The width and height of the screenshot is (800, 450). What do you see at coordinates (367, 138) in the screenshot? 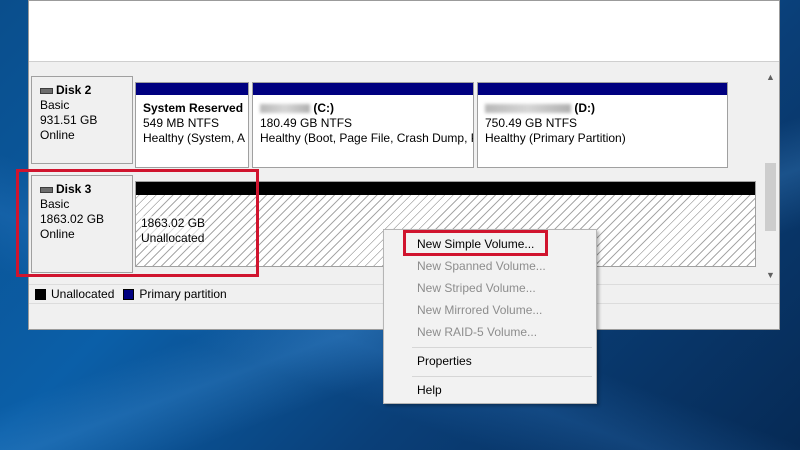
I see `volume-health: Healthy (Boot, Page File, Crash Dump, P` at bounding box center [367, 138].